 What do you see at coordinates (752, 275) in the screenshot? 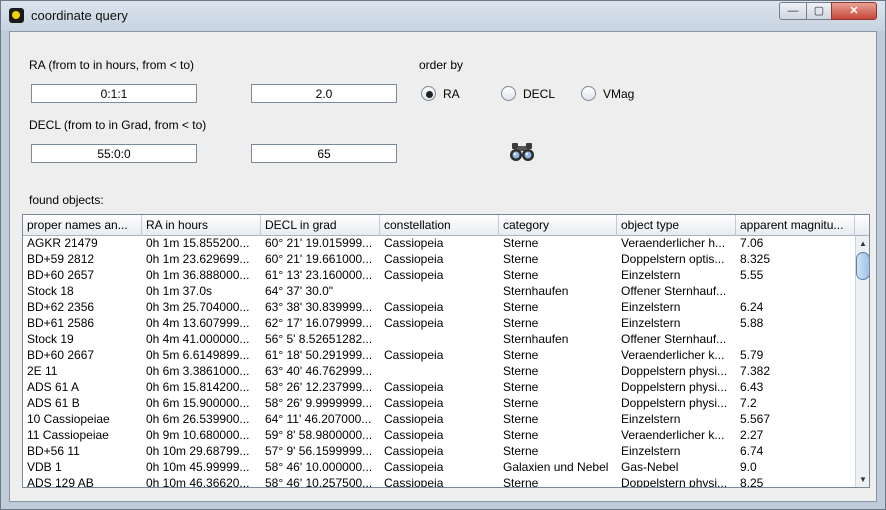
I see `table-cell: 5.55` at bounding box center [752, 275].